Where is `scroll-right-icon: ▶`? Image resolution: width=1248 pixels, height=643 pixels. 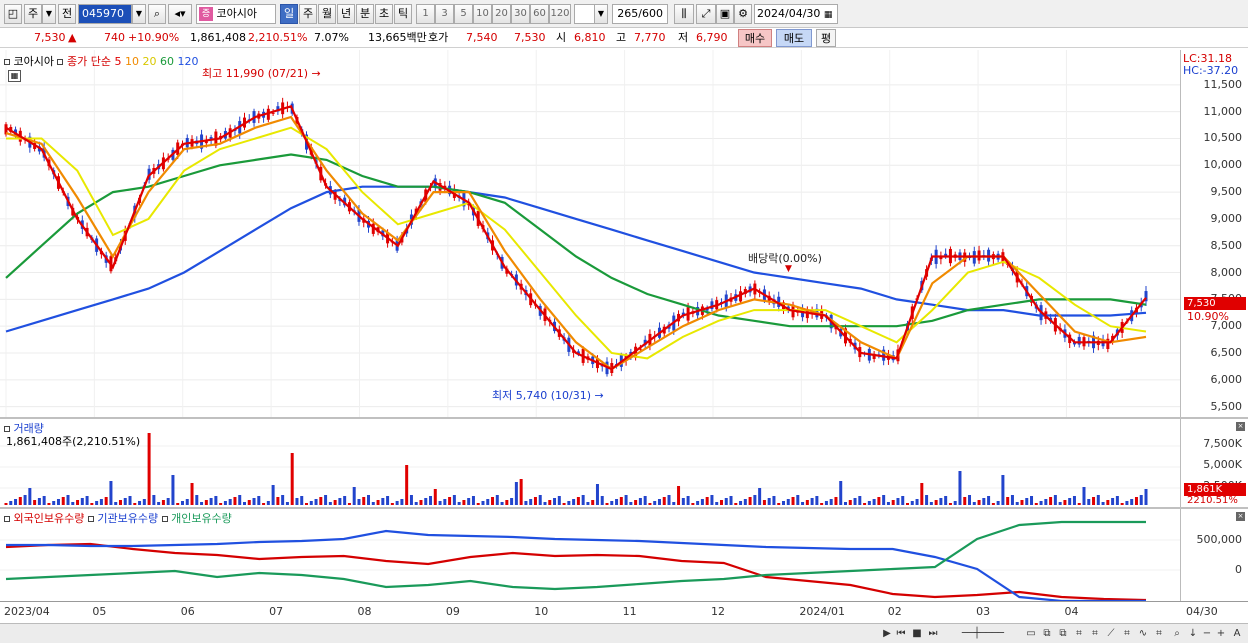
scroll-right-icon: ▶ is located at coordinates (887, 633).